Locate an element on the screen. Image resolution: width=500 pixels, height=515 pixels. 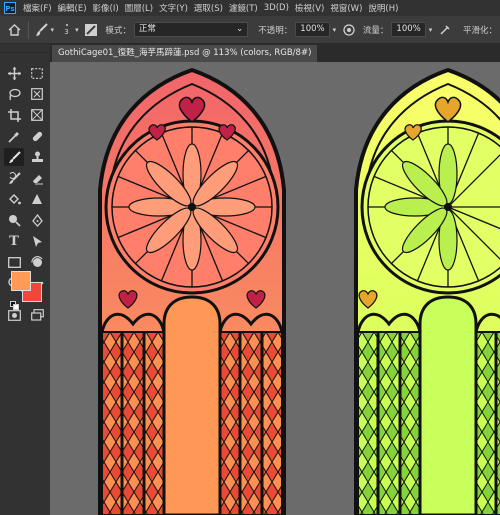
tools-panel: T is located at coordinates (25, 279).